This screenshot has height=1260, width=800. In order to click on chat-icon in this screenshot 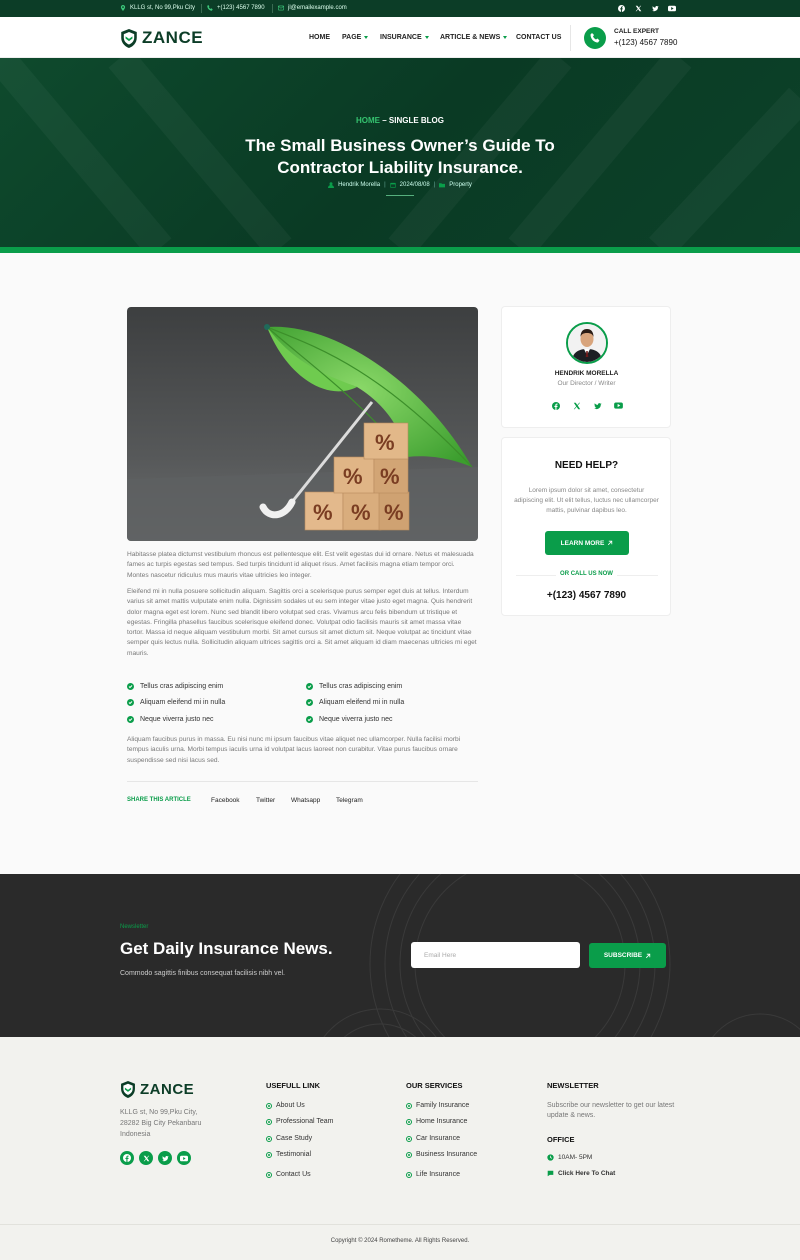, I will do `click(550, 1173)`.